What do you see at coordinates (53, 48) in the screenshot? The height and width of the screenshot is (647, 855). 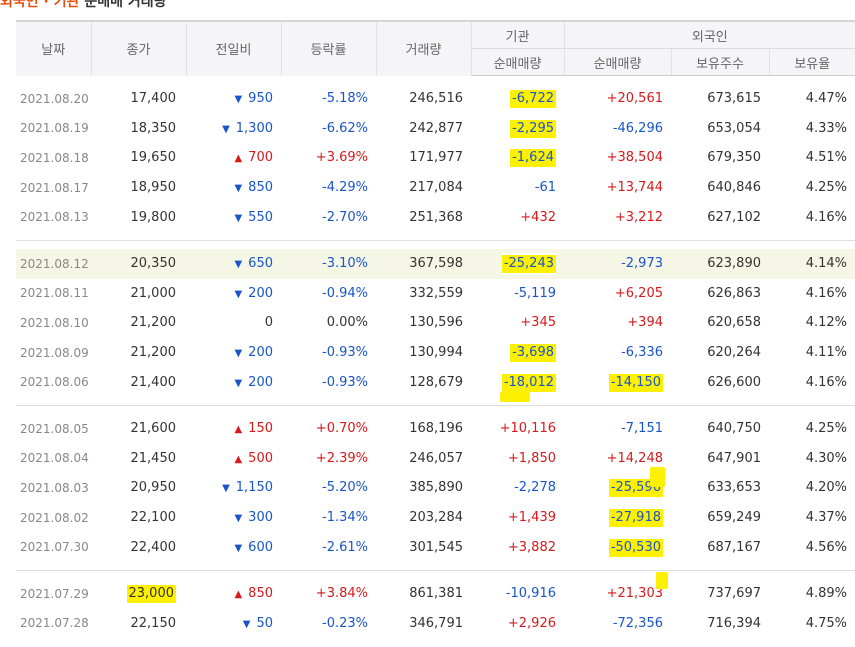 I see `header-date: 날짜` at bounding box center [53, 48].